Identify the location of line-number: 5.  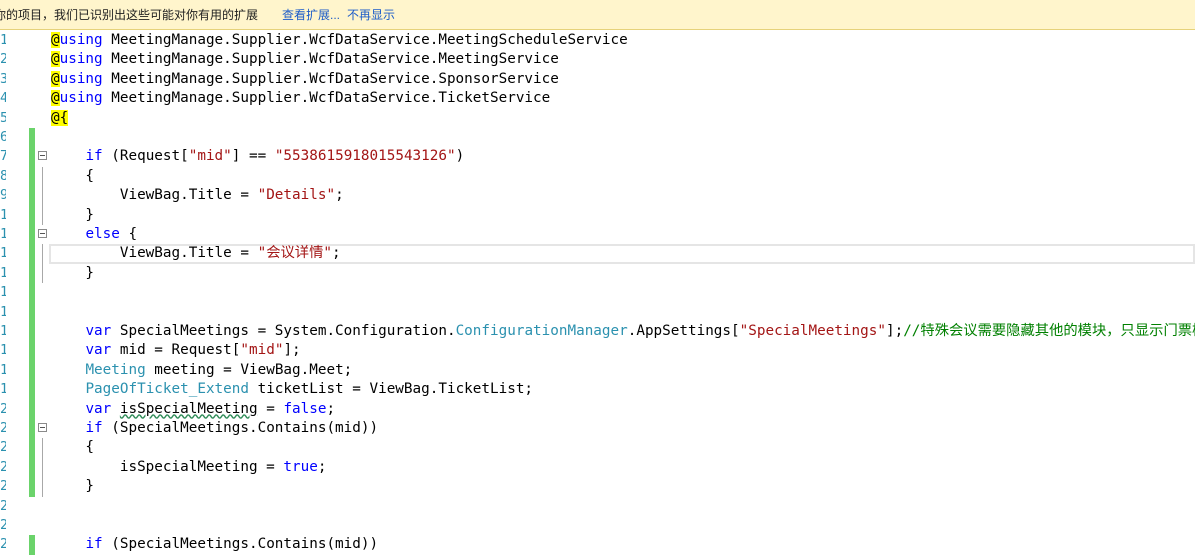
(3, 117).